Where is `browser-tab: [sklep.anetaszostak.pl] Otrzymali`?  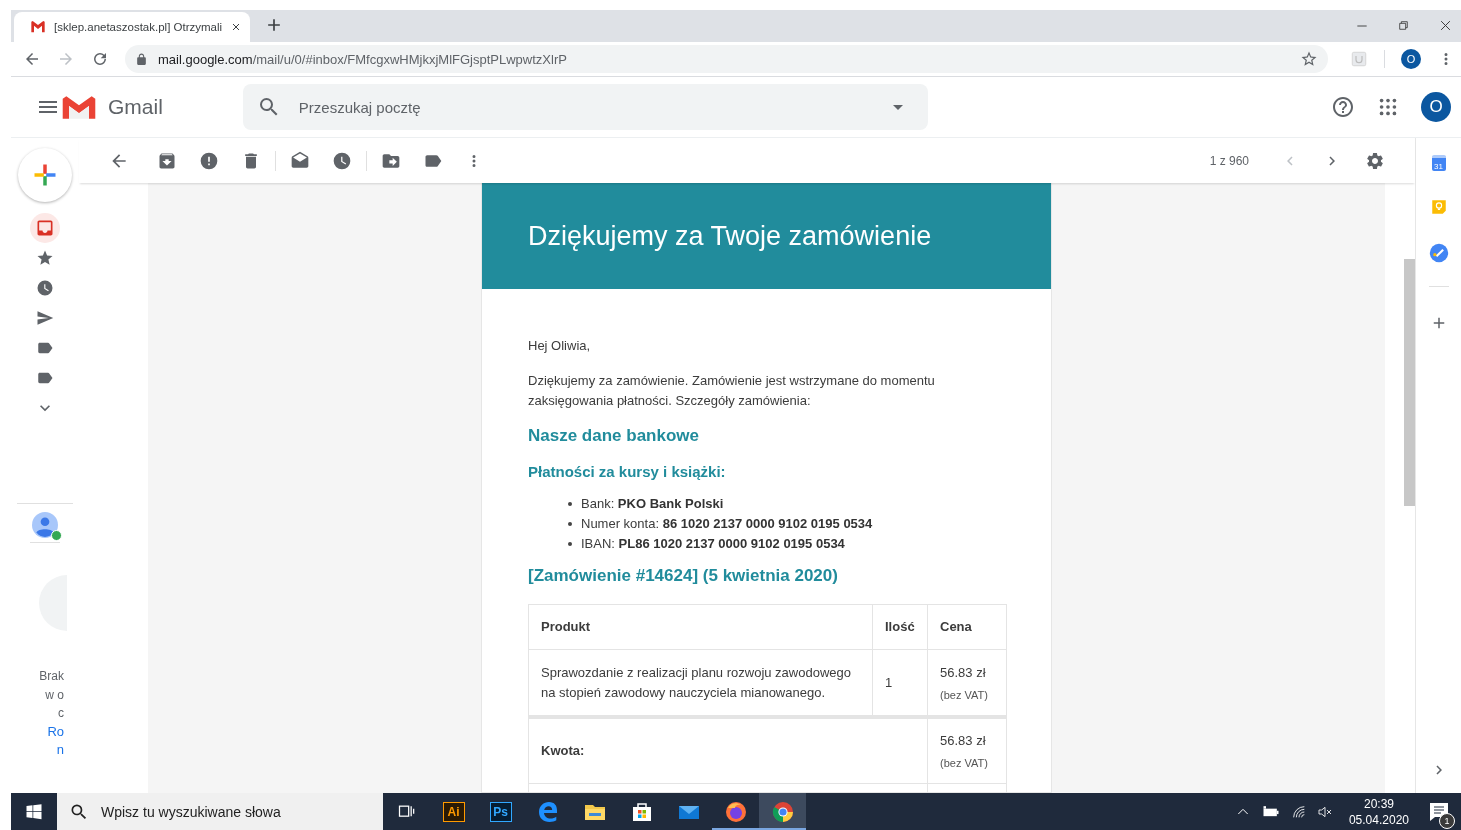
browser-tab: [sklep.anetaszostak.pl] Otrzymali is located at coordinates (132, 27).